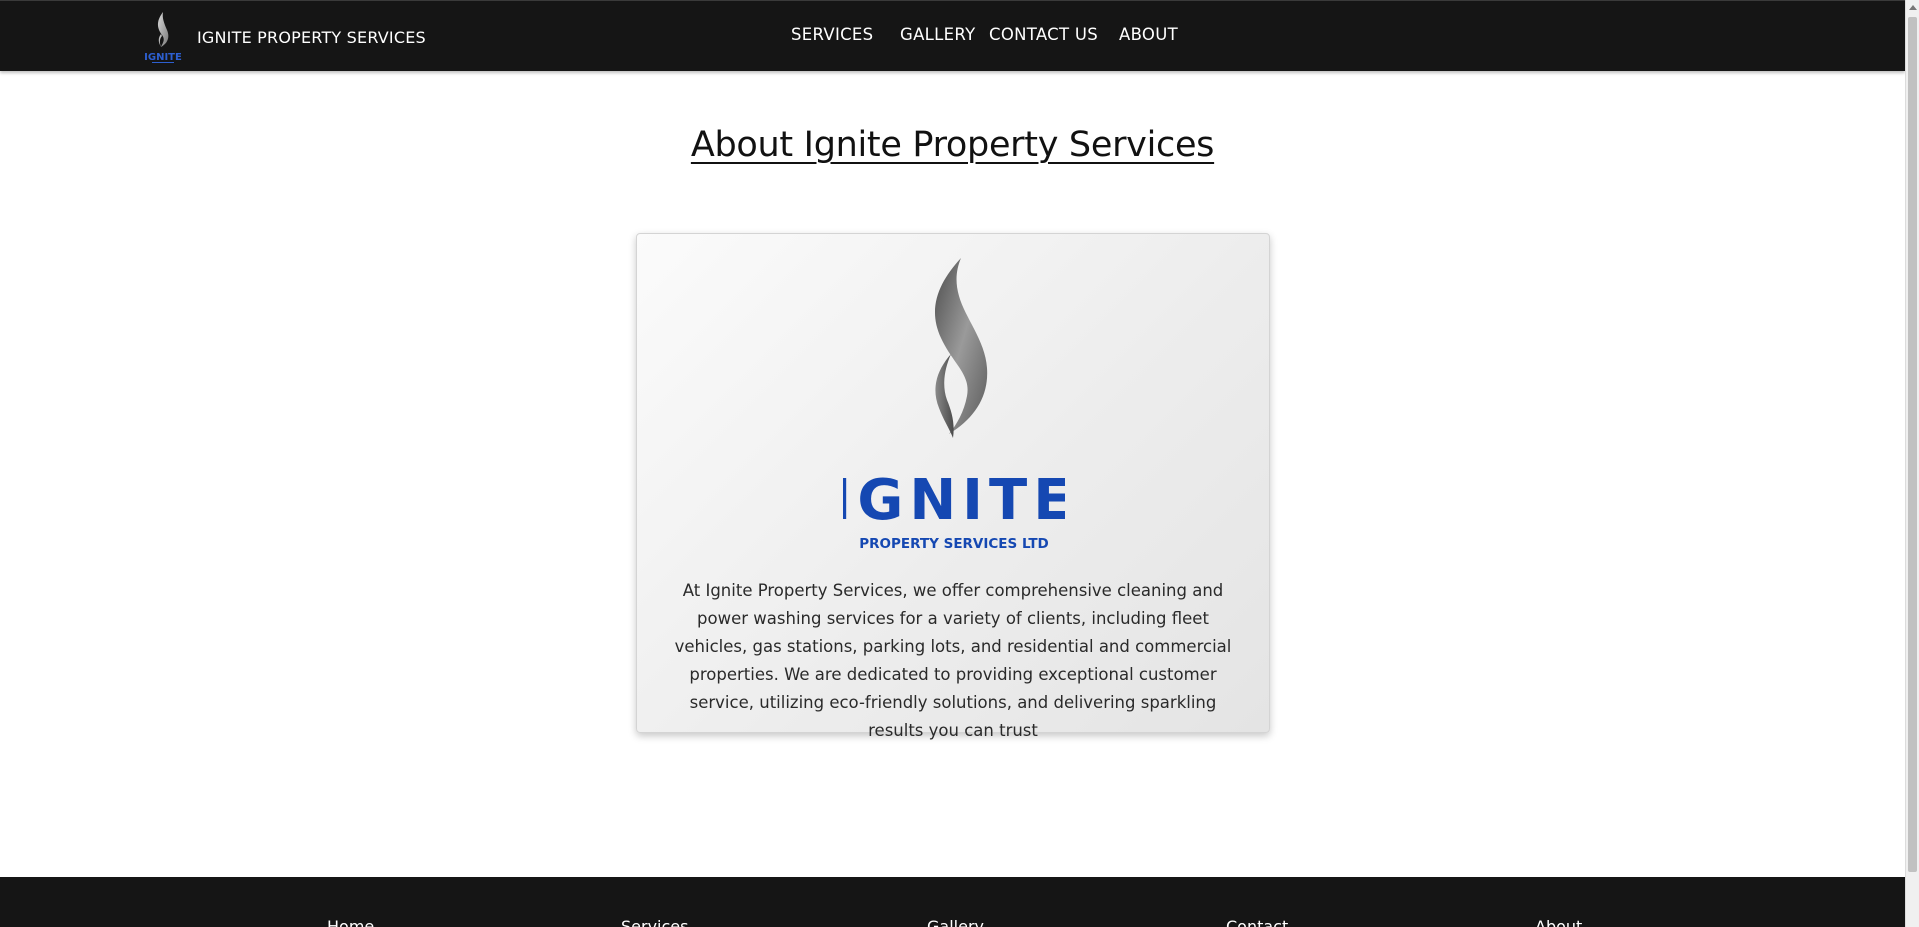  What do you see at coordinates (954, 405) in the screenshot?
I see `flame-logo-icon: IGNITE PROPERTY SERVICES LTD` at bounding box center [954, 405].